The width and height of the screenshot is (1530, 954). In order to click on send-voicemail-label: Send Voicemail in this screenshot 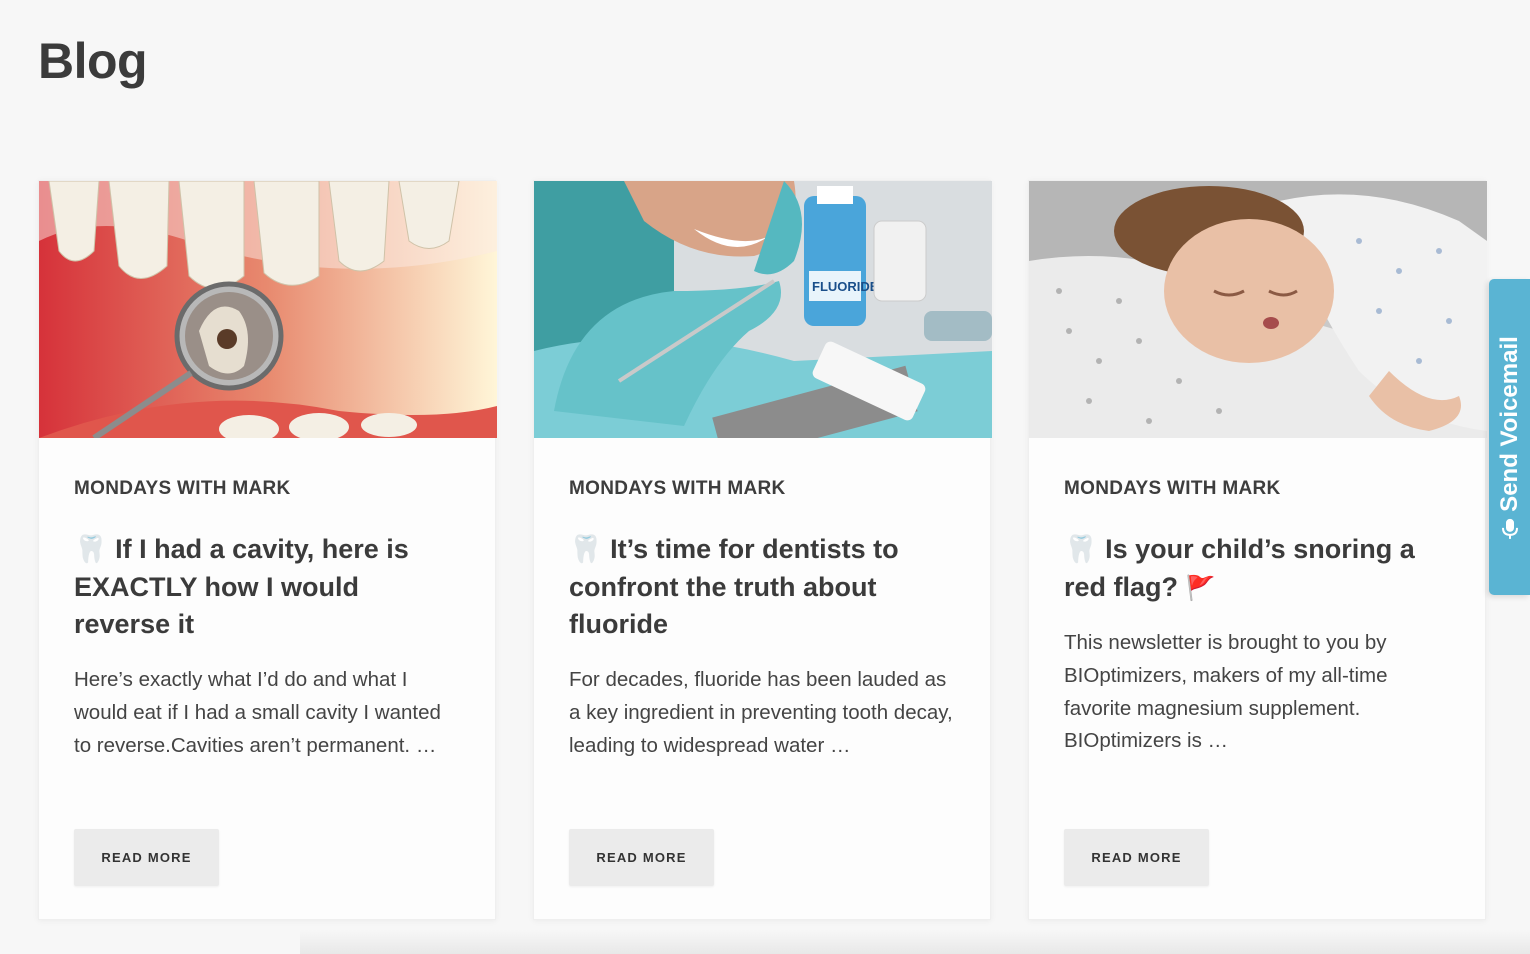, I will do `click(1509, 424)`.